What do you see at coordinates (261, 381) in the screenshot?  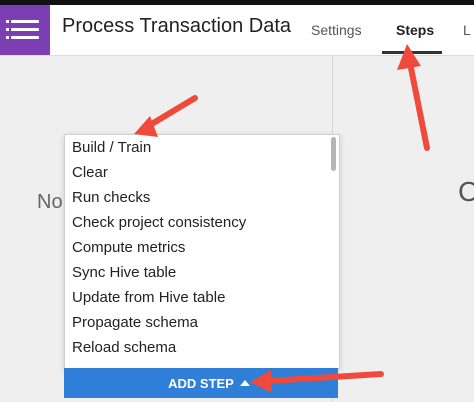 I see `arrow-head-add-step` at bounding box center [261, 381].